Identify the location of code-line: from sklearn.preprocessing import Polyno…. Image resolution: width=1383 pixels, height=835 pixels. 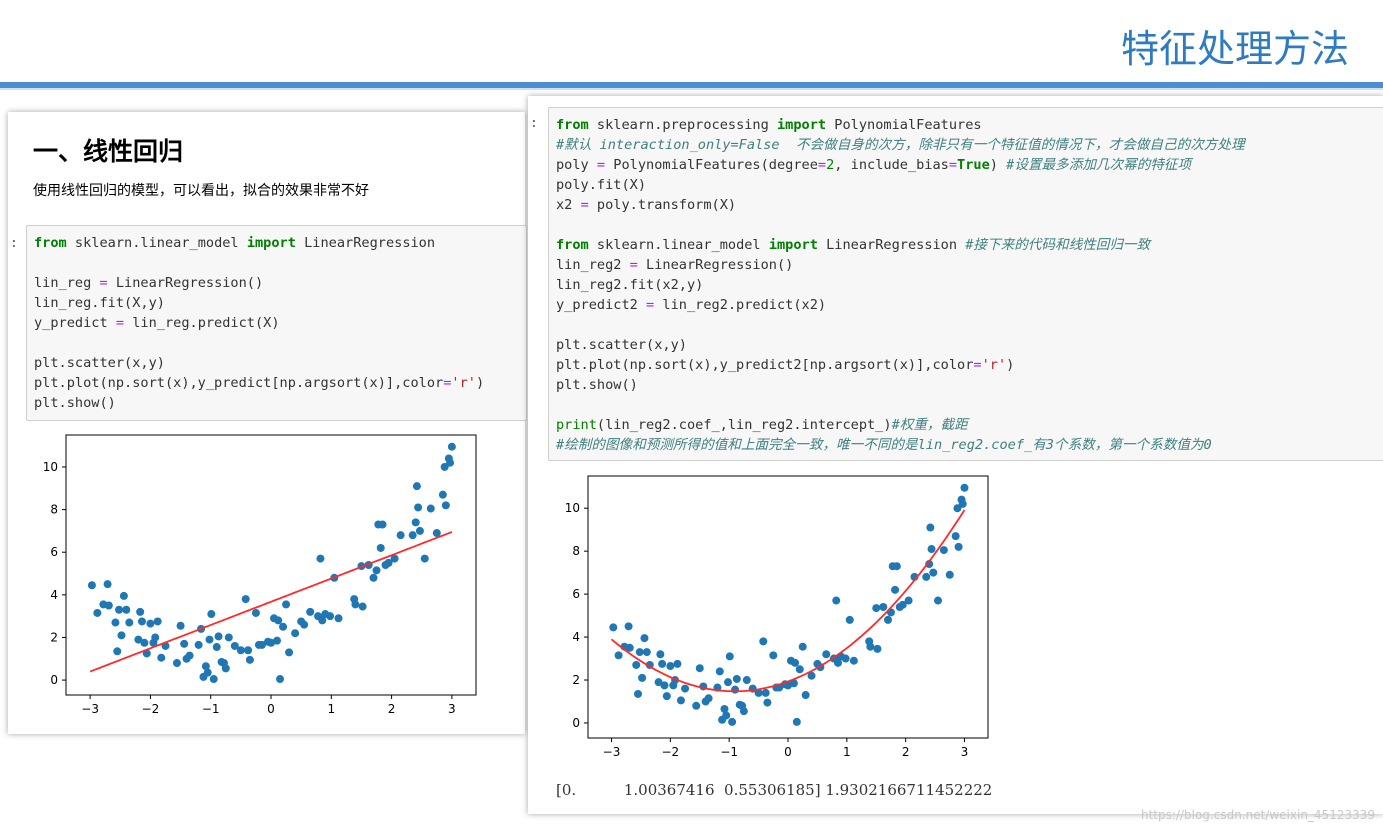
(769, 125).